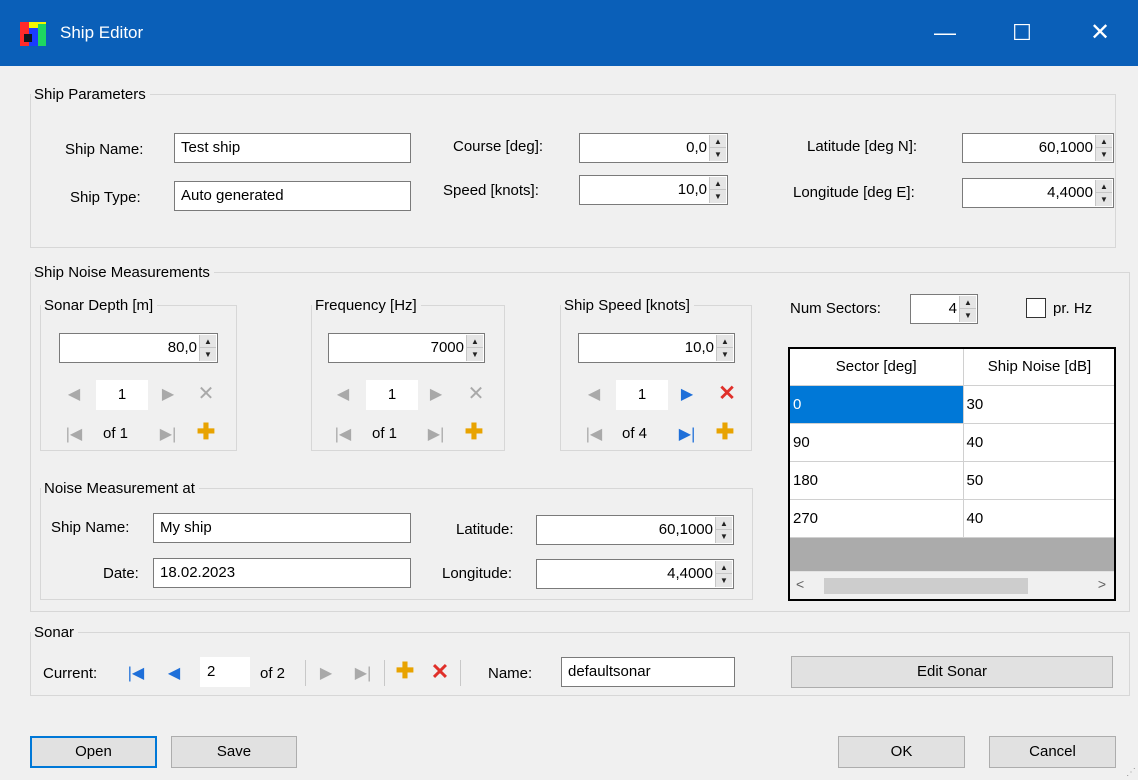  I want to click on table-cell: 270, so click(877, 518).